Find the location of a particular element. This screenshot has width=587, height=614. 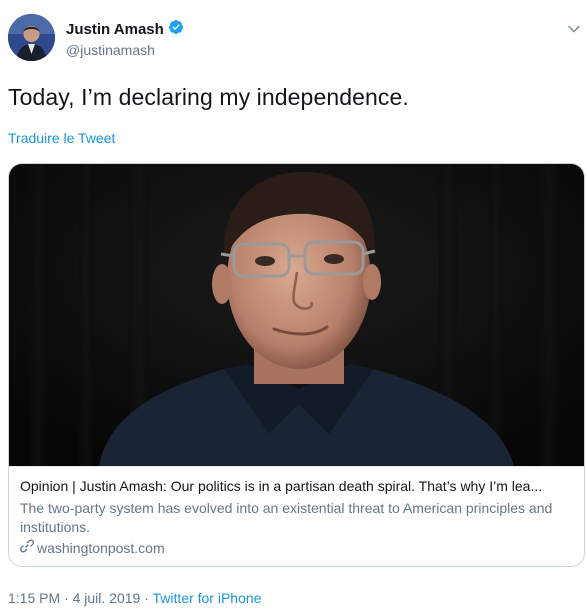

author-handle: @justinamash is located at coordinates (110, 50).